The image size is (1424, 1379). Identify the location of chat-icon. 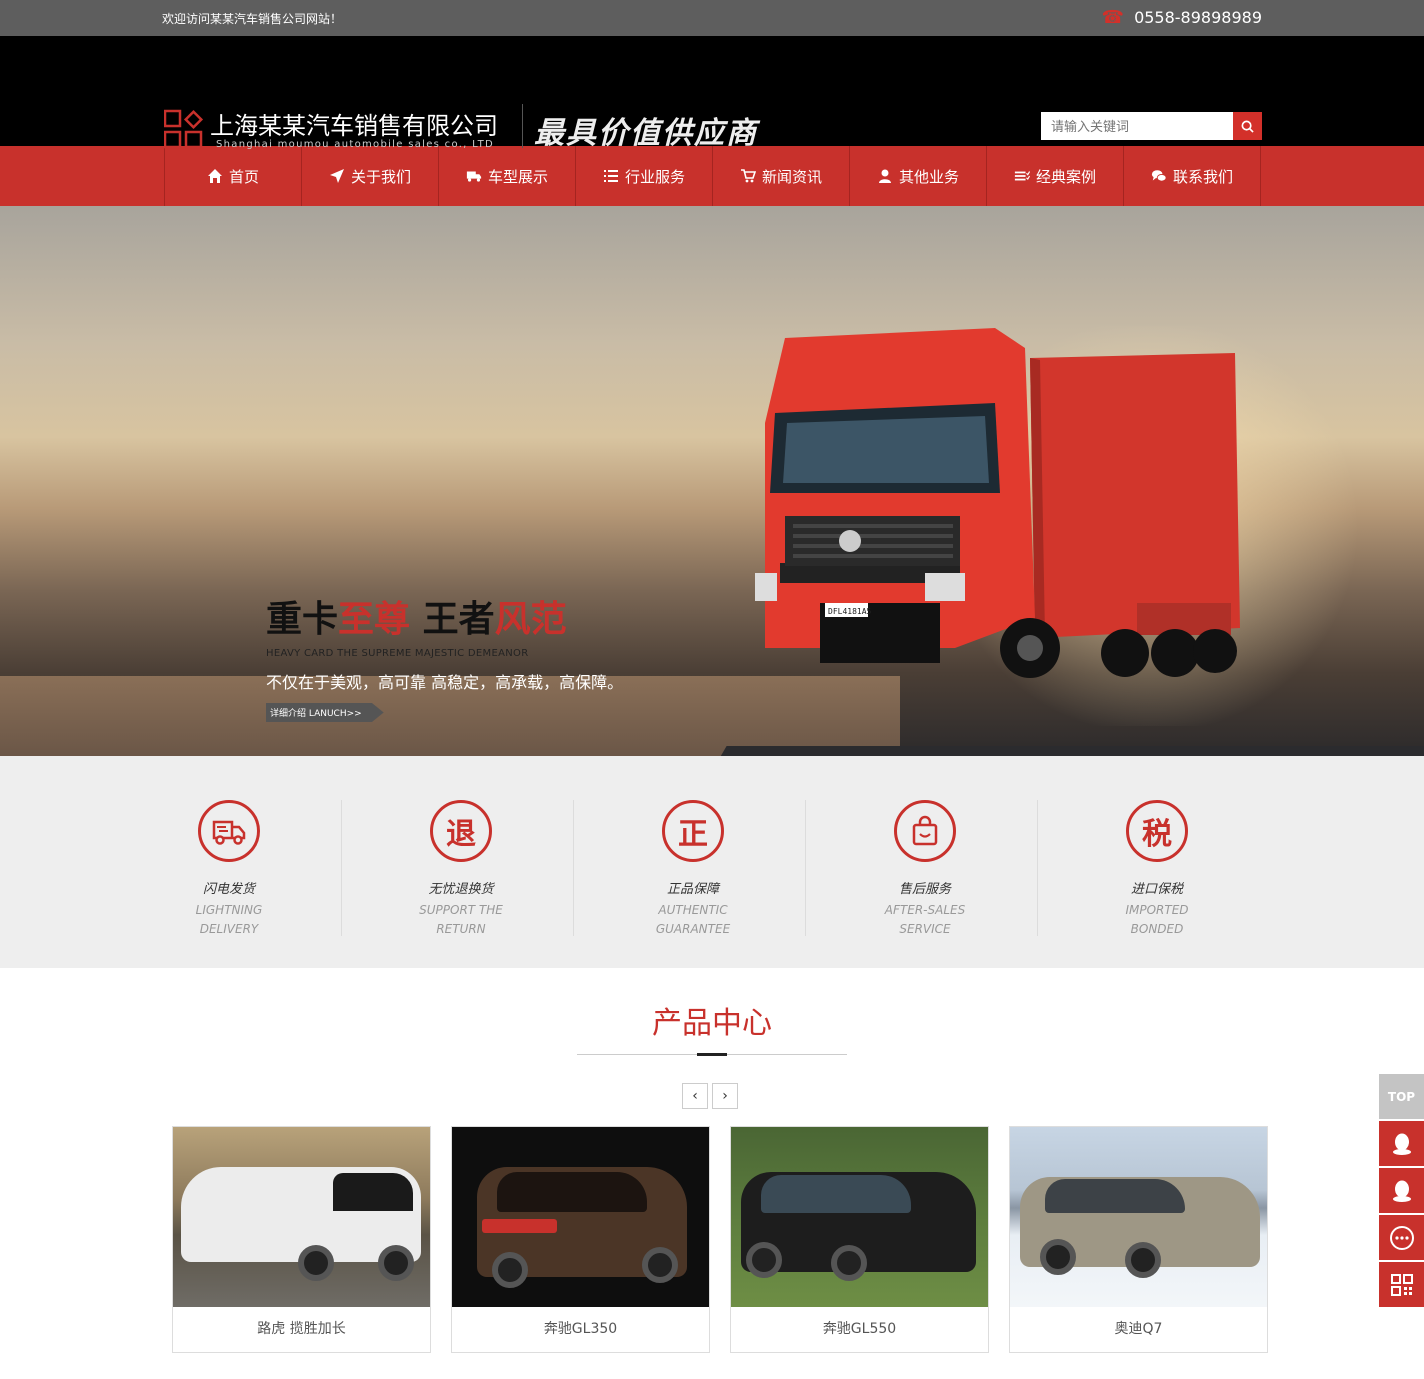
(1159, 176).